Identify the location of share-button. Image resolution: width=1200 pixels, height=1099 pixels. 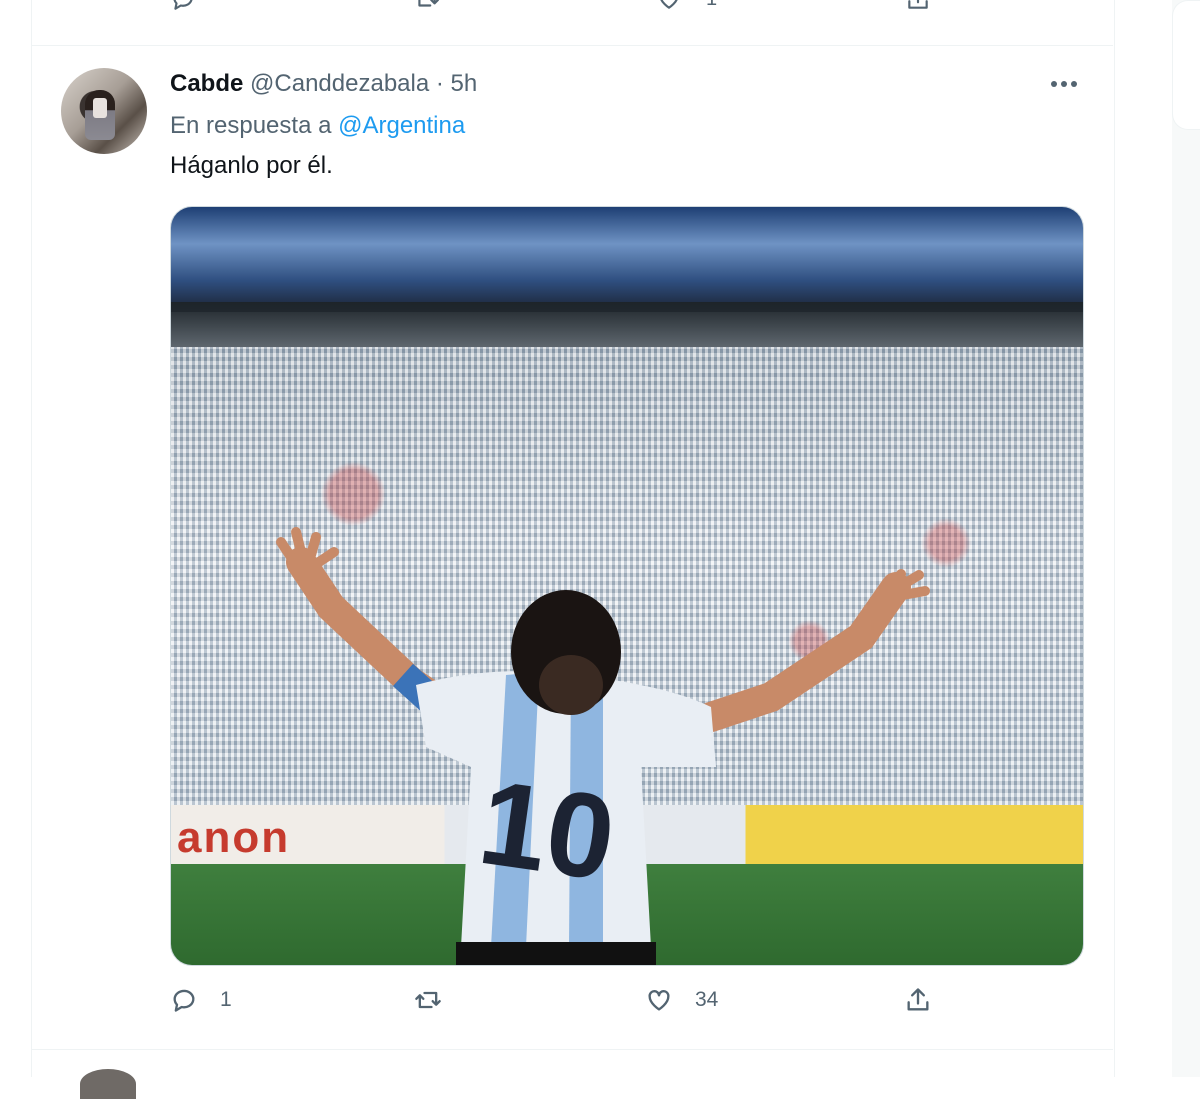
(918, 1000).